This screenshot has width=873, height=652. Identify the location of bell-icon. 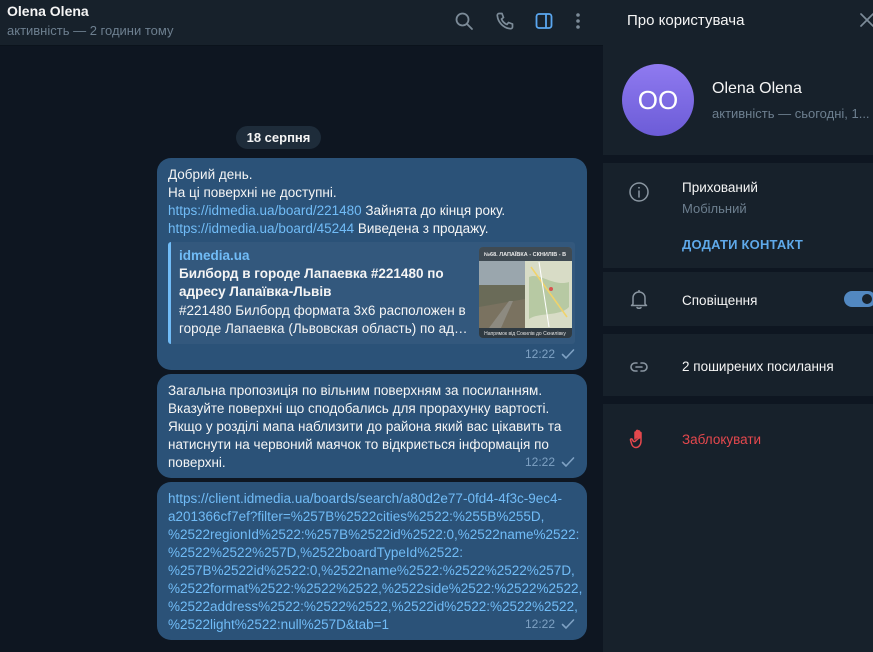
(639, 299).